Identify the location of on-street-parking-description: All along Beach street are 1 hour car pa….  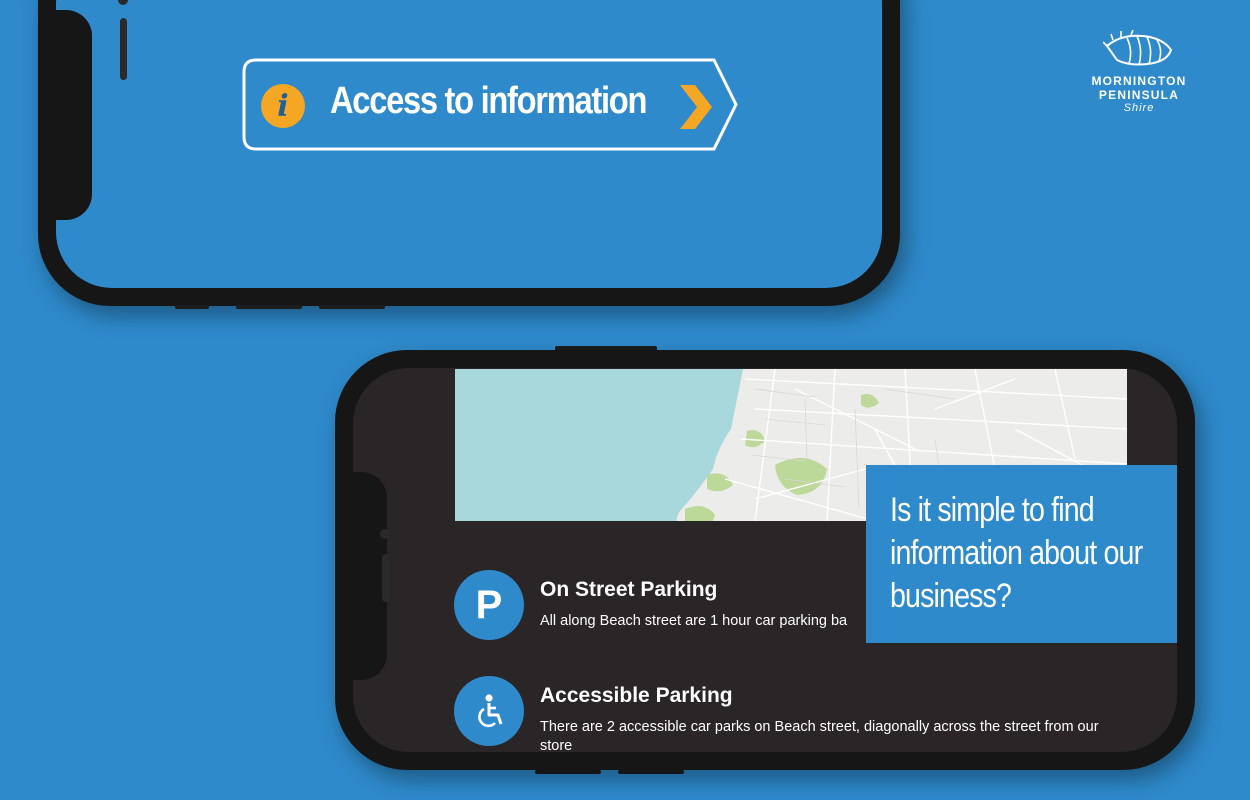
(694, 621).